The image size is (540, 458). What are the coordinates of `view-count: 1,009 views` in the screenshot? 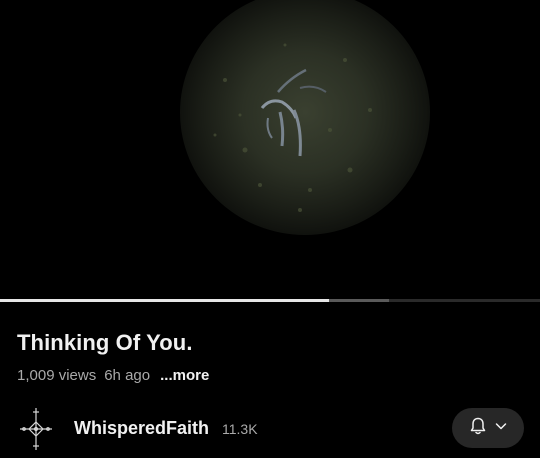 It's located at (57, 375).